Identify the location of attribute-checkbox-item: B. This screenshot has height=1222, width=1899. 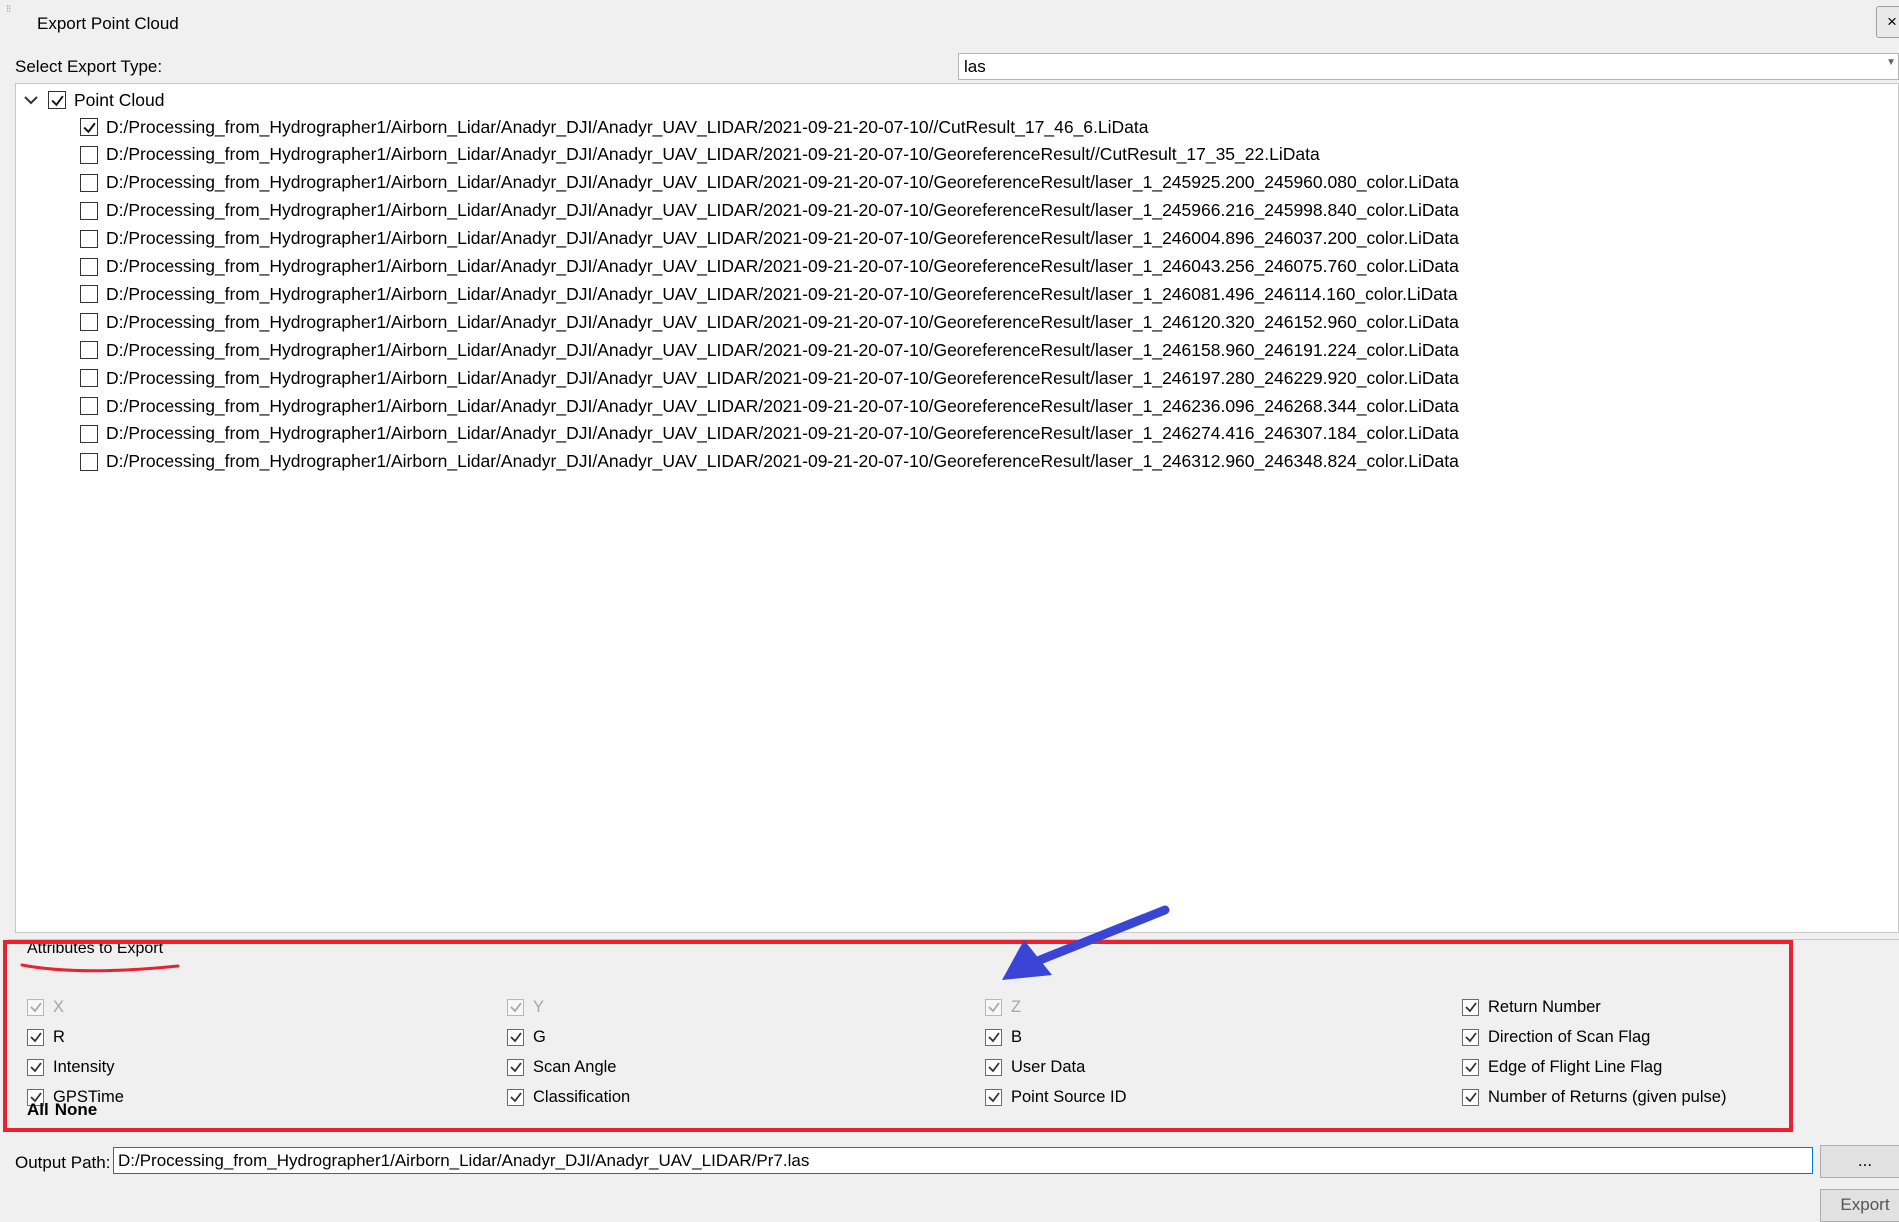
(1003, 1037).